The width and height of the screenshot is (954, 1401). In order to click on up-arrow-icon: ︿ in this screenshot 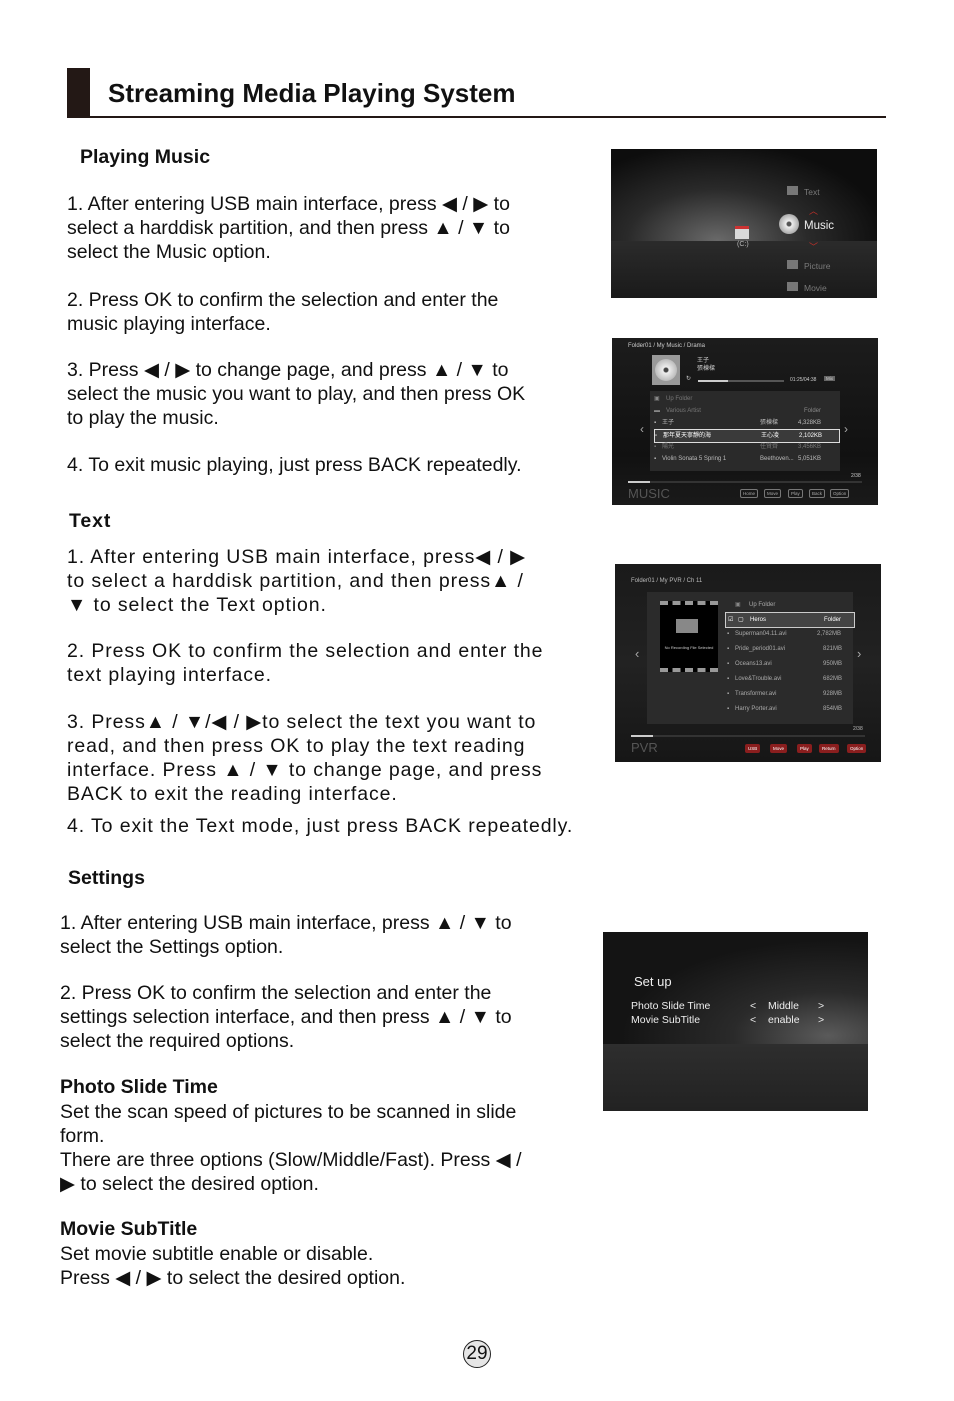, I will do `click(814, 211)`.